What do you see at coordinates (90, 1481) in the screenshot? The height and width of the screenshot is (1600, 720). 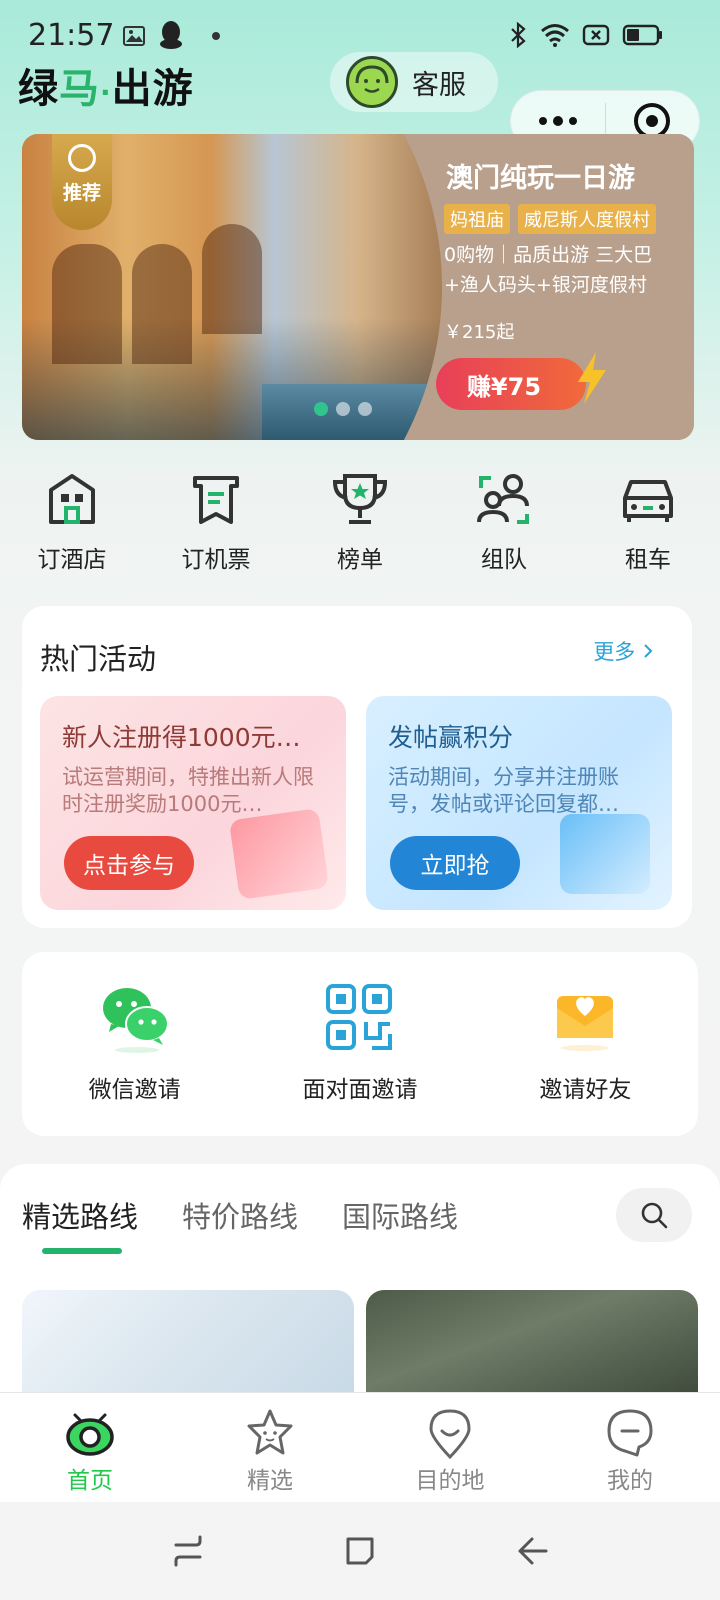 I see `tab-label: 首页` at bounding box center [90, 1481].